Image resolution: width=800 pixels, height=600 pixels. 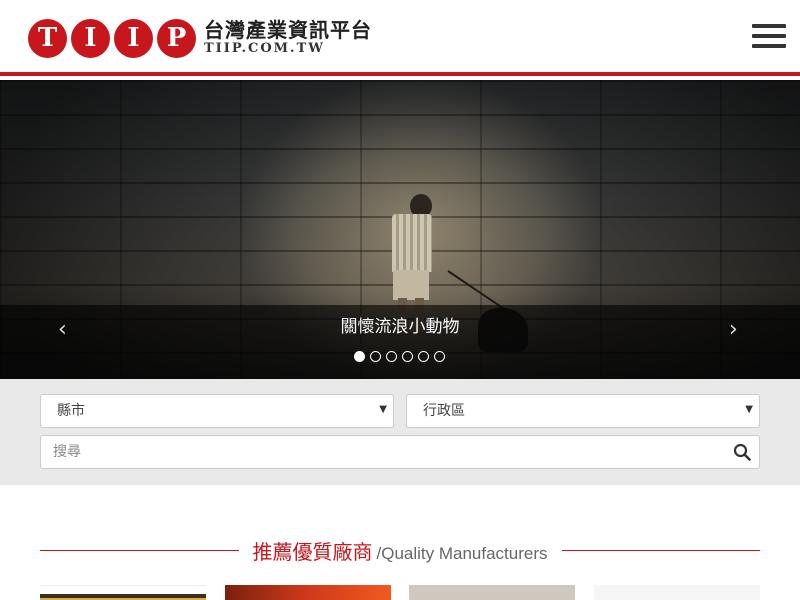 I want to click on next-arrow-icon: ›, so click(x=733, y=330).